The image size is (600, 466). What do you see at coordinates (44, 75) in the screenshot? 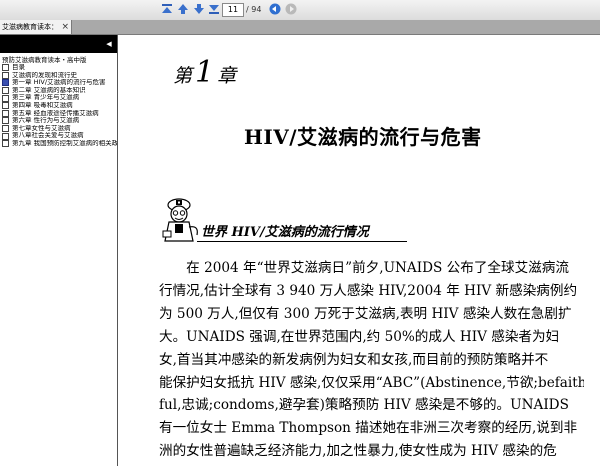
I see `toc-item-label: 艾滋病的发现和流行史` at bounding box center [44, 75].